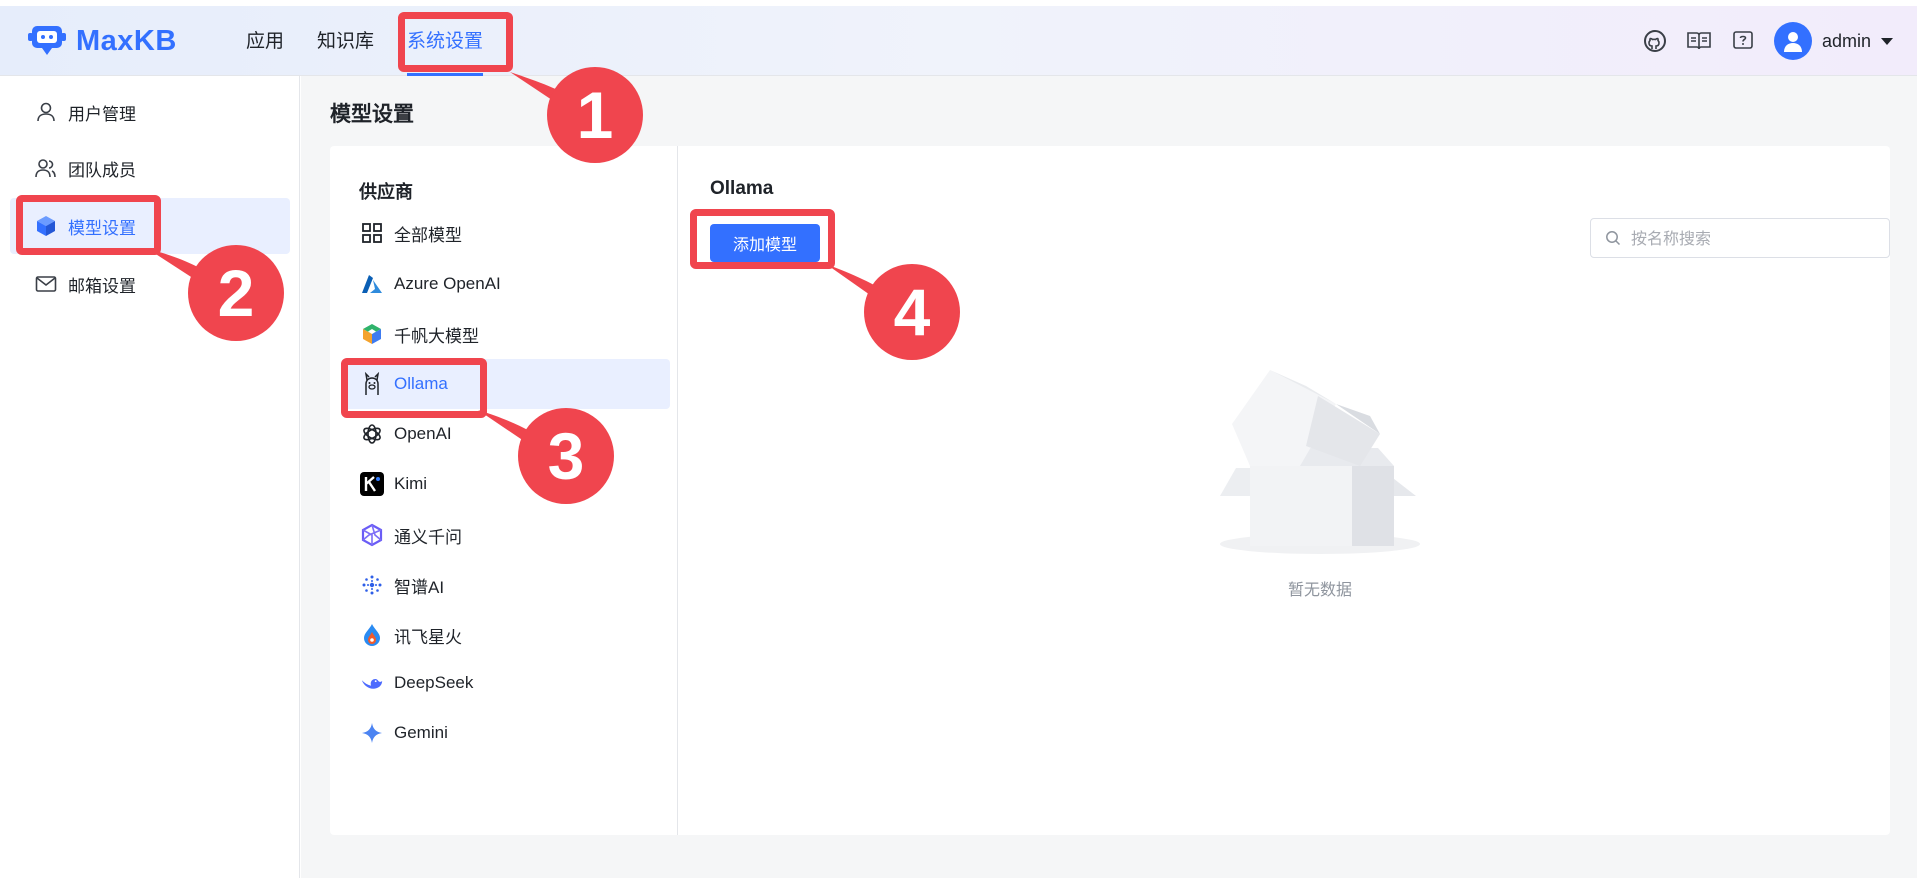  What do you see at coordinates (46, 112) in the screenshot?
I see `user-icon` at bounding box center [46, 112].